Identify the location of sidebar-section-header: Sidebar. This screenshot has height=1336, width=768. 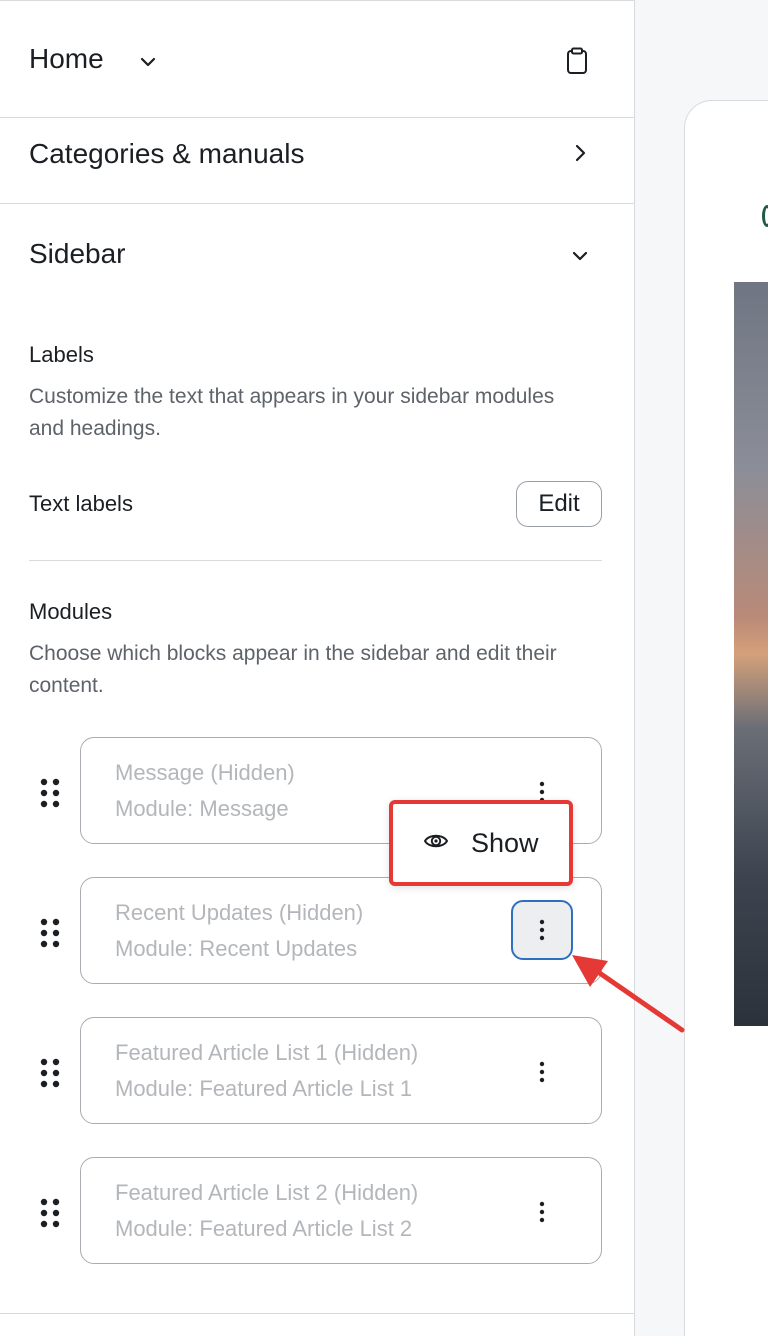
(317, 254).